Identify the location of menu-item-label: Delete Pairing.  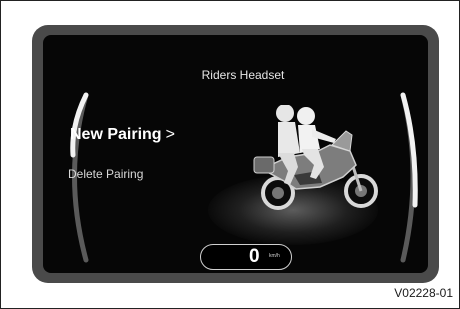
(106, 174).